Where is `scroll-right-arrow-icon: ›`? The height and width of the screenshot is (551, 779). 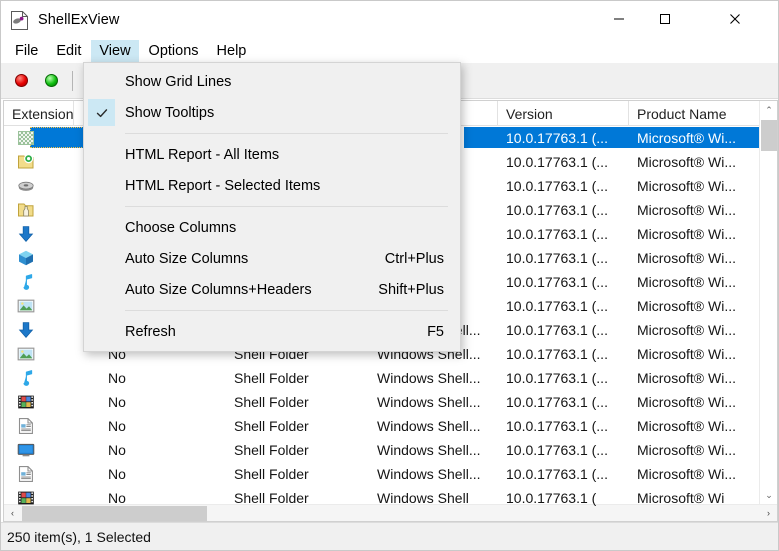 scroll-right-arrow-icon: › is located at coordinates (768, 513).